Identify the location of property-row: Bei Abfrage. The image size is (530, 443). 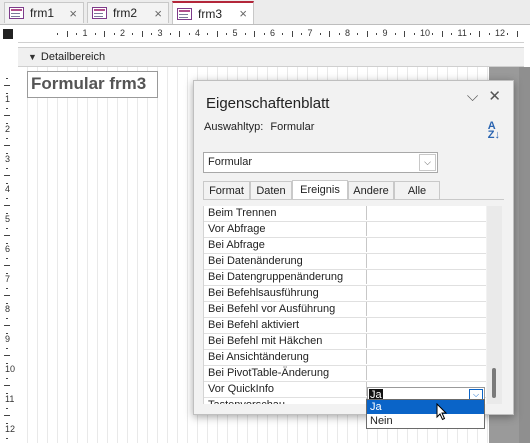
(345, 246).